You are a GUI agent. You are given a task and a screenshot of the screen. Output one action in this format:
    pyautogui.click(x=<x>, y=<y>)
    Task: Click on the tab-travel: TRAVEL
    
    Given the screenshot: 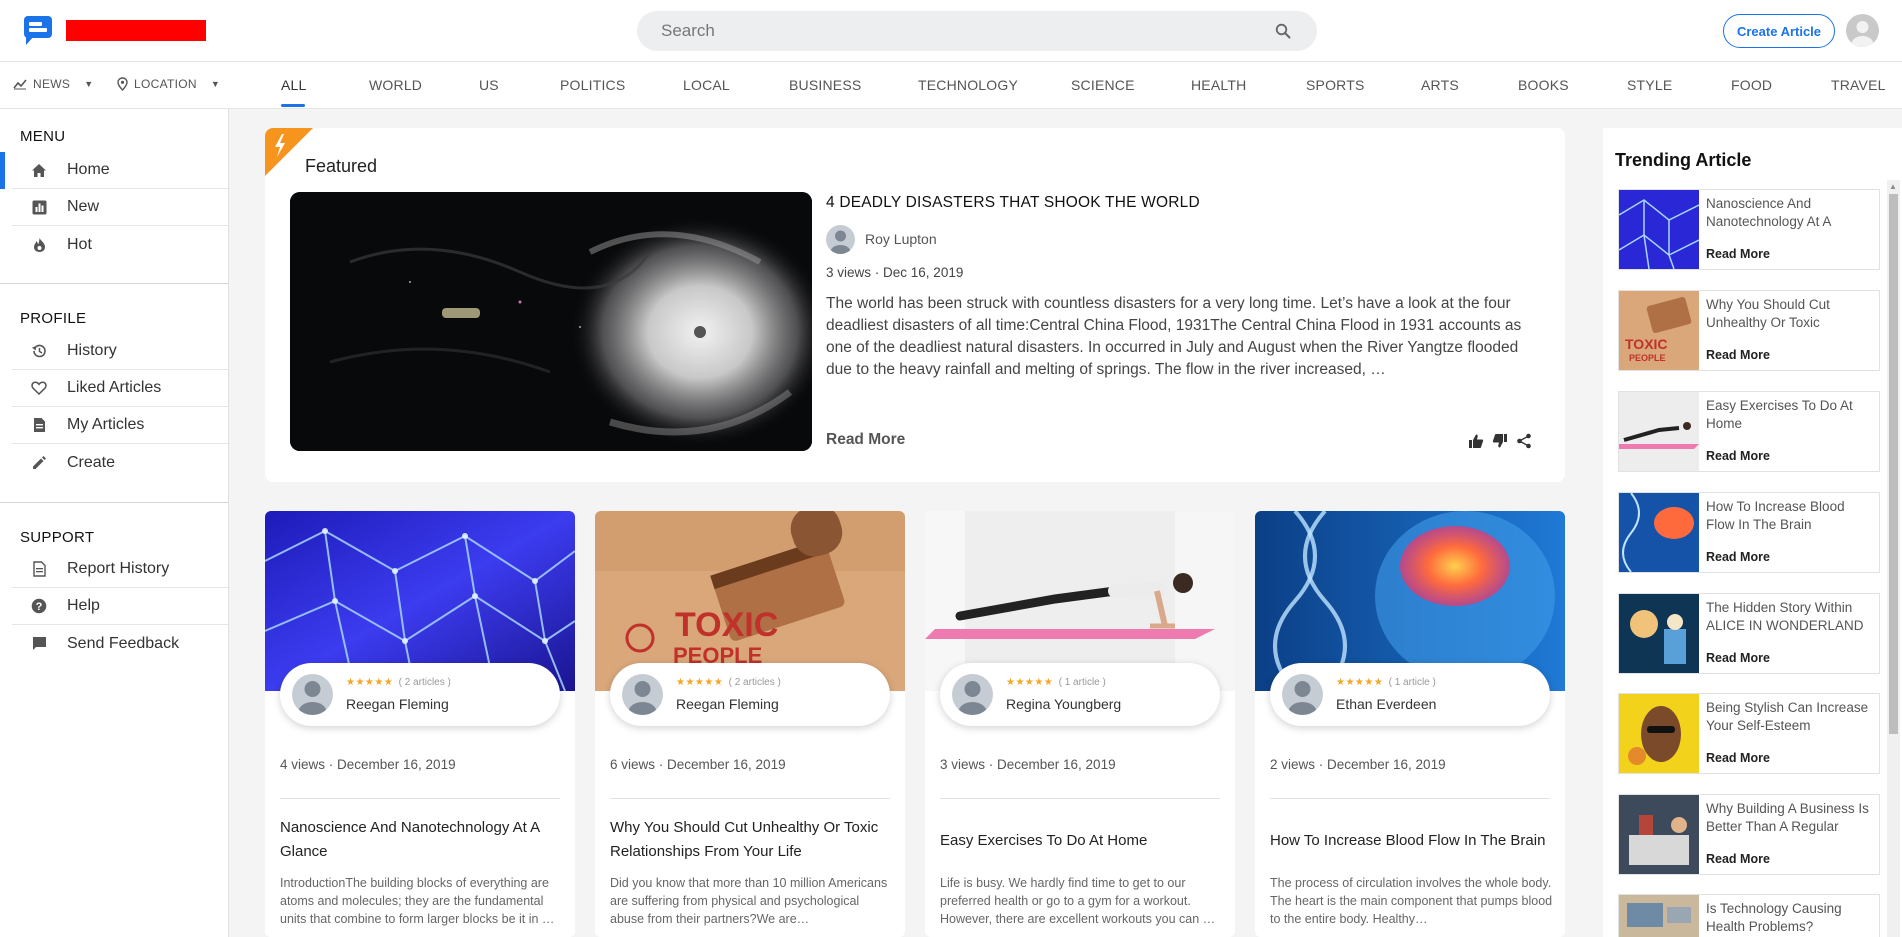 What is the action you would take?
    pyautogui.click(x=1858, y=85)
    